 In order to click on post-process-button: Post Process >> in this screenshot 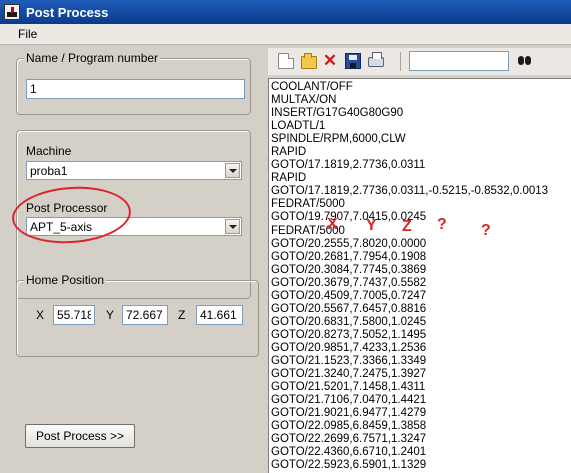, I will do `click(80, 436)`.